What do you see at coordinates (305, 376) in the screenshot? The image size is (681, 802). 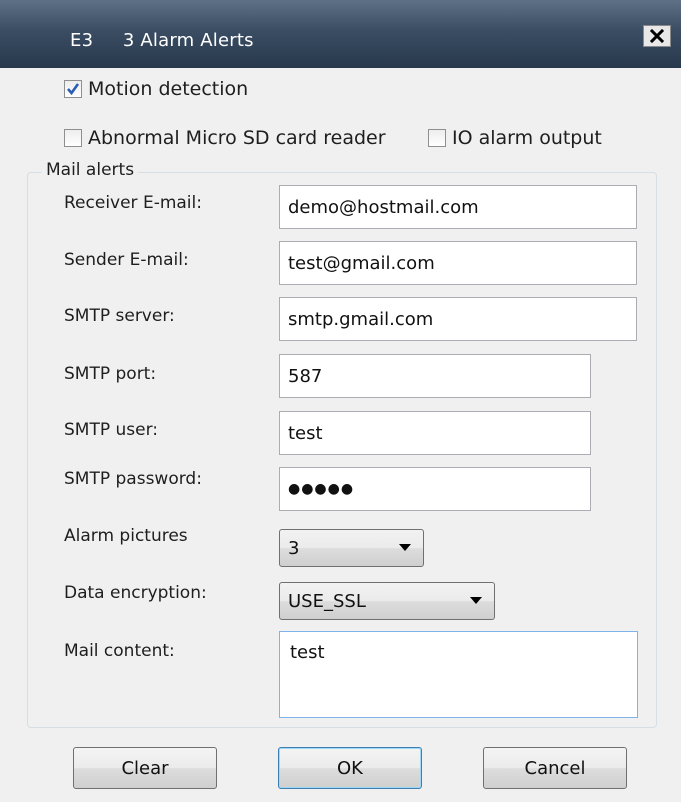 I see `smtp-port-value: 587` at bounding box center [305, 376].